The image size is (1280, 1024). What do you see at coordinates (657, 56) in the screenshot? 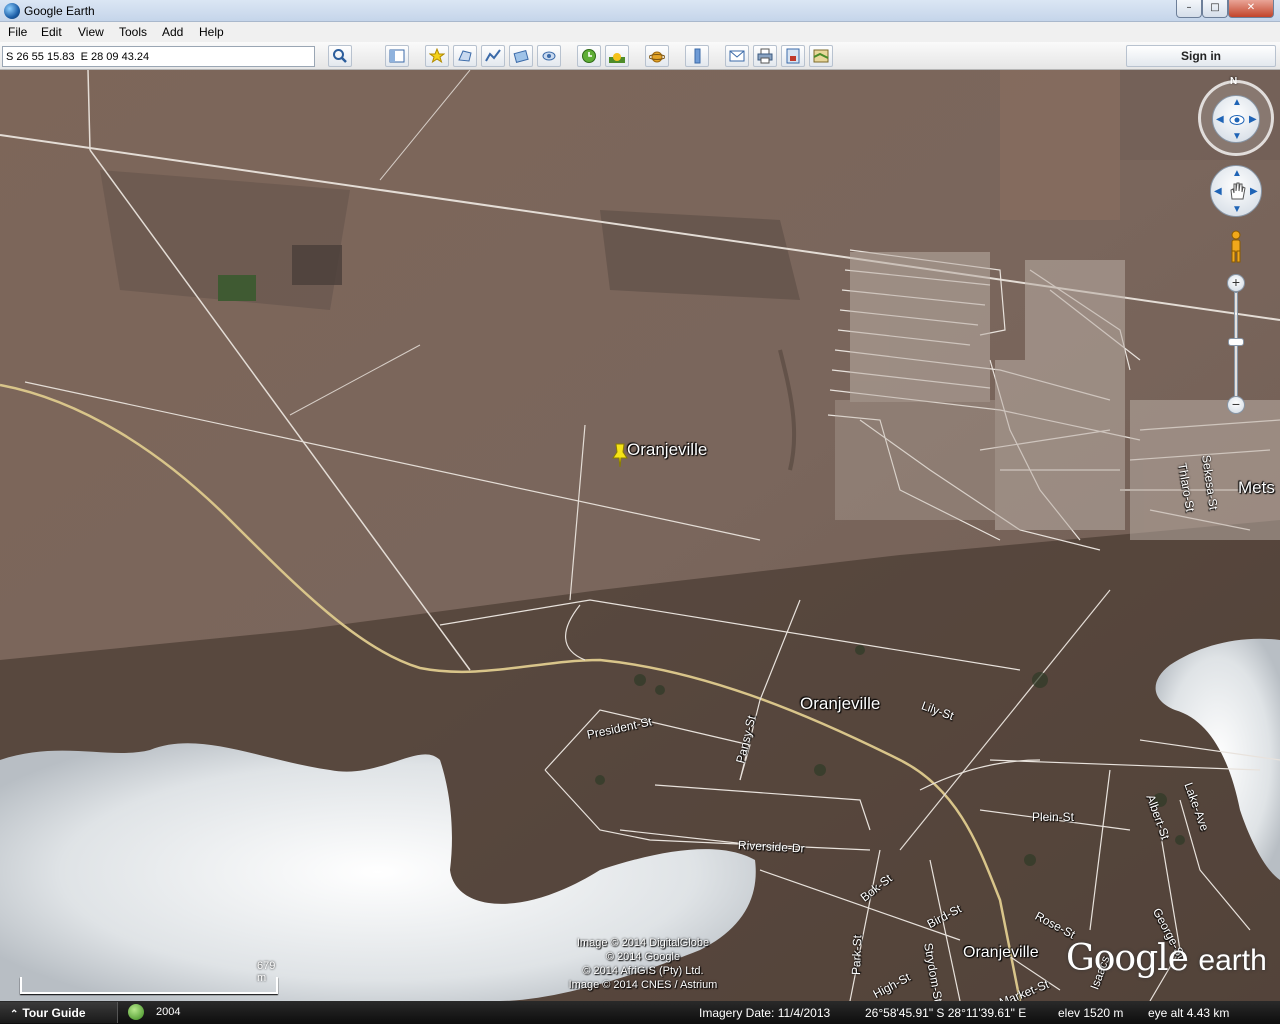
I see `switch-planet-button` at bounding box center [657, 56].